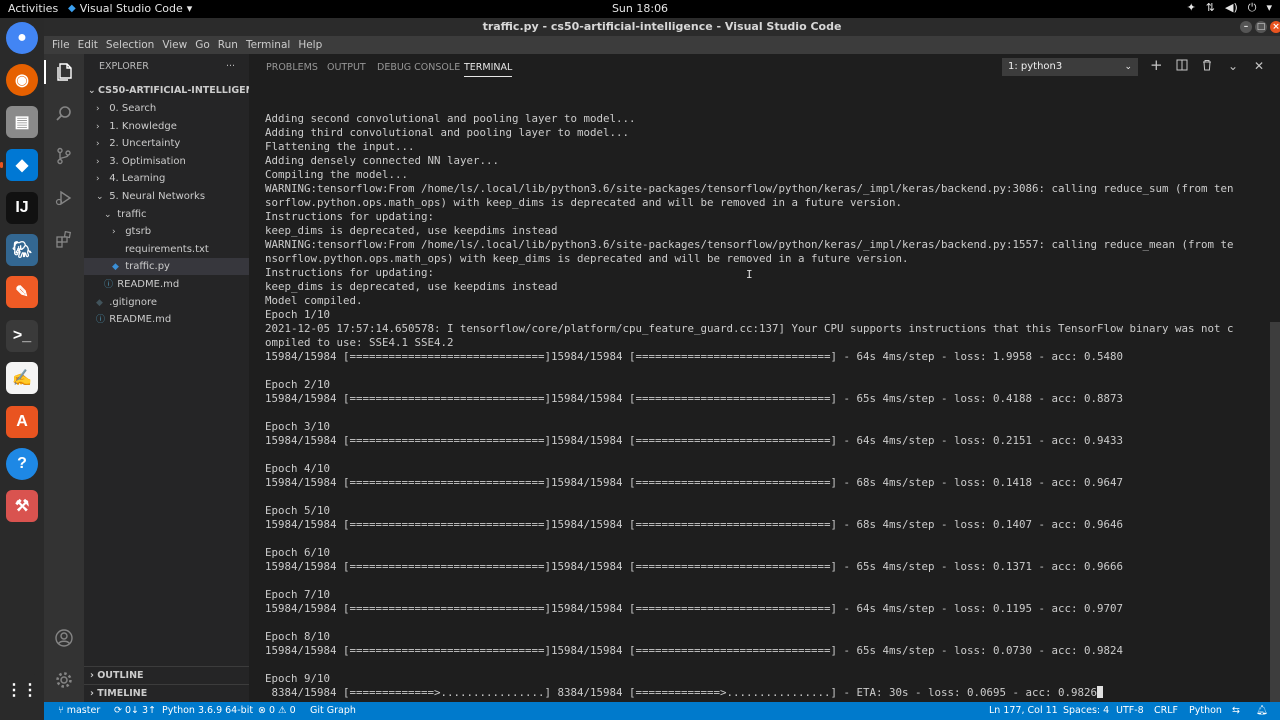 This screenshot has height=720, width=1280. What do you see at coordinates (98, 144) in the screenshot?
I see `chevron-right-icon: ›` at bounding box center [98, 144].